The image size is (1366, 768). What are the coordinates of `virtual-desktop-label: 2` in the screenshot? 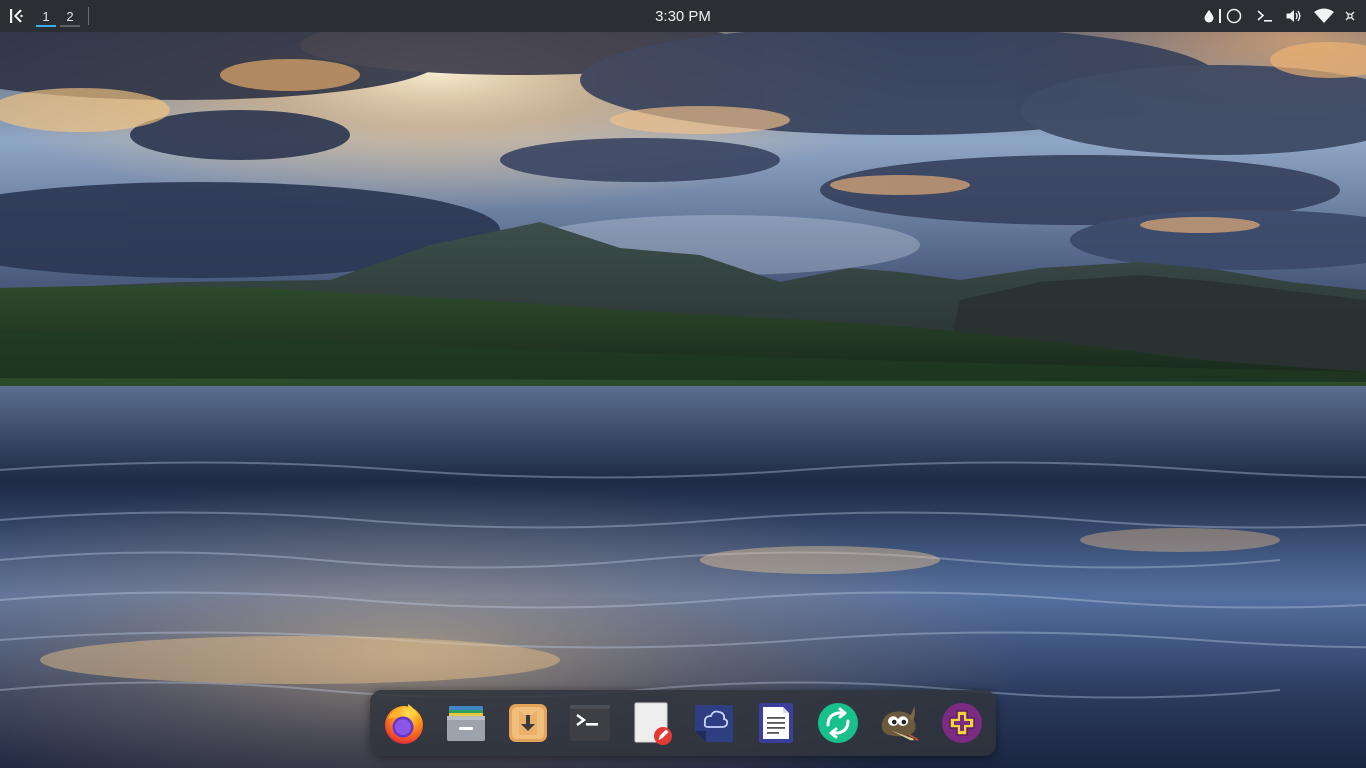 It's located at (70, 16).